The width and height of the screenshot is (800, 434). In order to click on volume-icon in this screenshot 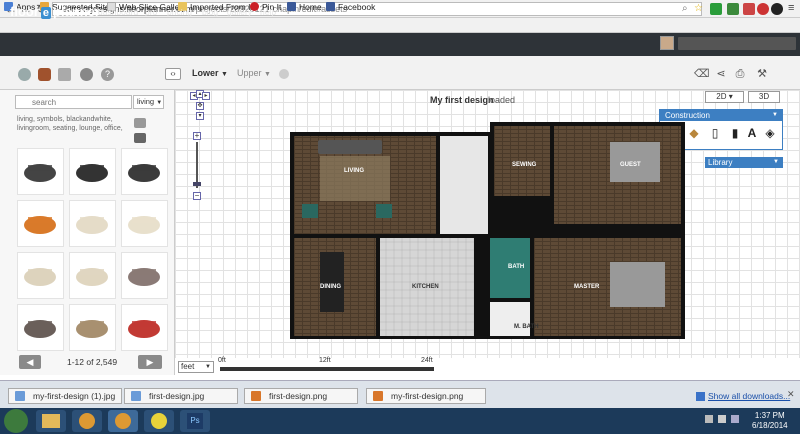, I will do `click(735, 419)`.